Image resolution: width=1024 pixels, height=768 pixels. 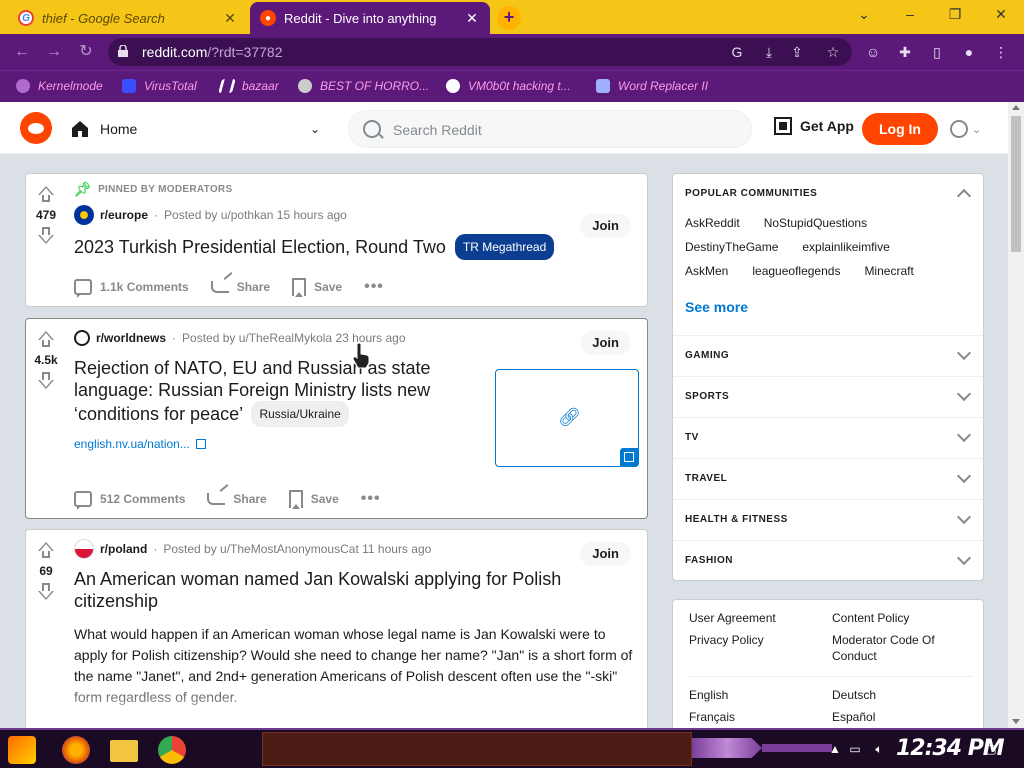 I want to click on chrome-menu-icon: ⋮, so click(x=1001, y=52).